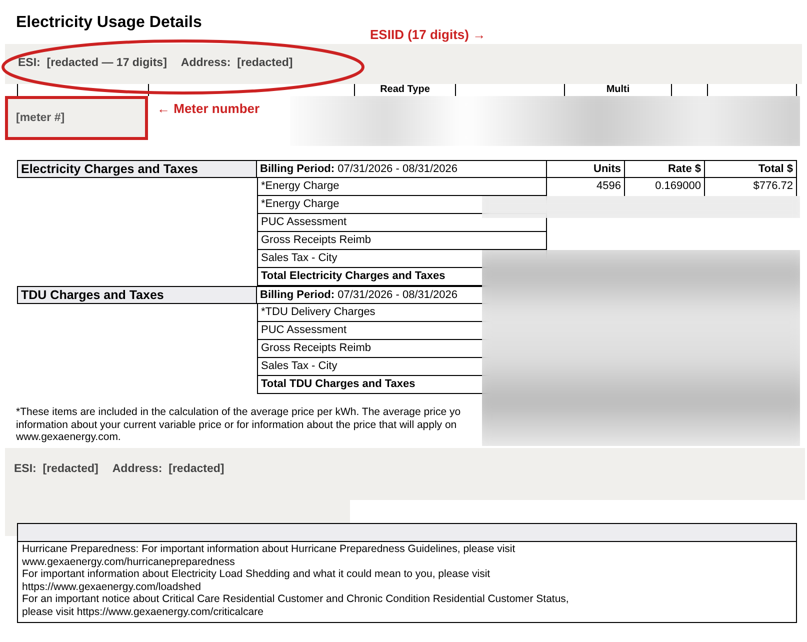 The image size is (807, 642). Describe the element at coordinates (129, 562) in the screenshot. I see `message-line: www.gexaenergy.com/hurricanepreparedness` at that location.